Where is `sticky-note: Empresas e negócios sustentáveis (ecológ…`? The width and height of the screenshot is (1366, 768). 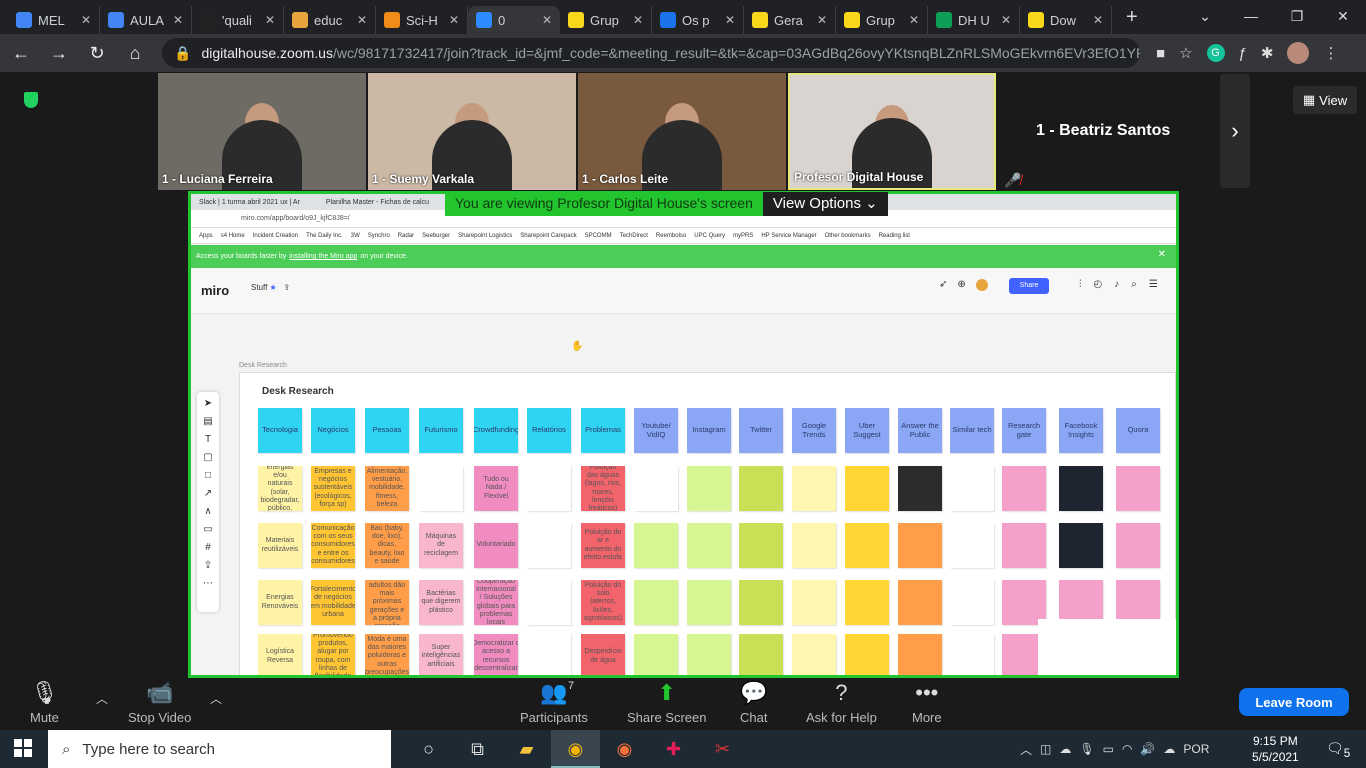 sticky-note: Empresas e negócios sustentáveis (ecológ… is located at coordinates (333, 488).